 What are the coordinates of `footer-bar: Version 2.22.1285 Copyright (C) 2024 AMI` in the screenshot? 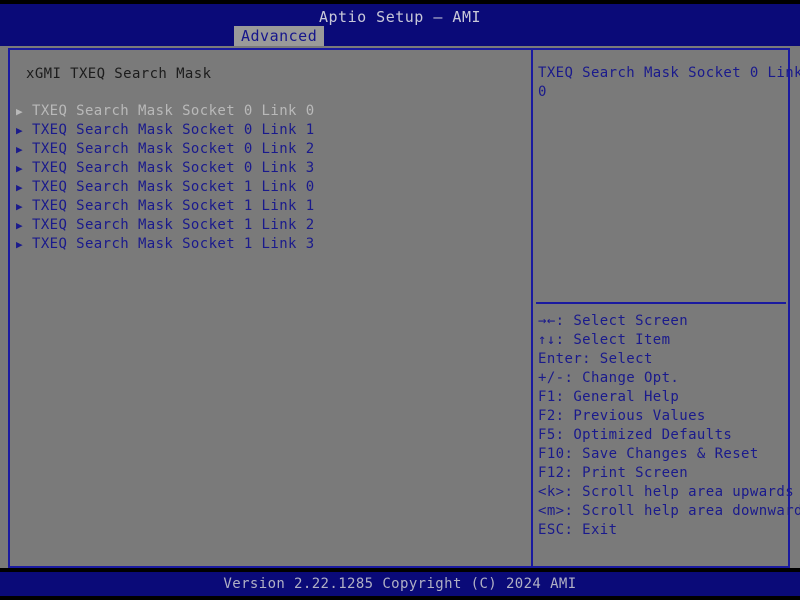 It's located at (400, 584).